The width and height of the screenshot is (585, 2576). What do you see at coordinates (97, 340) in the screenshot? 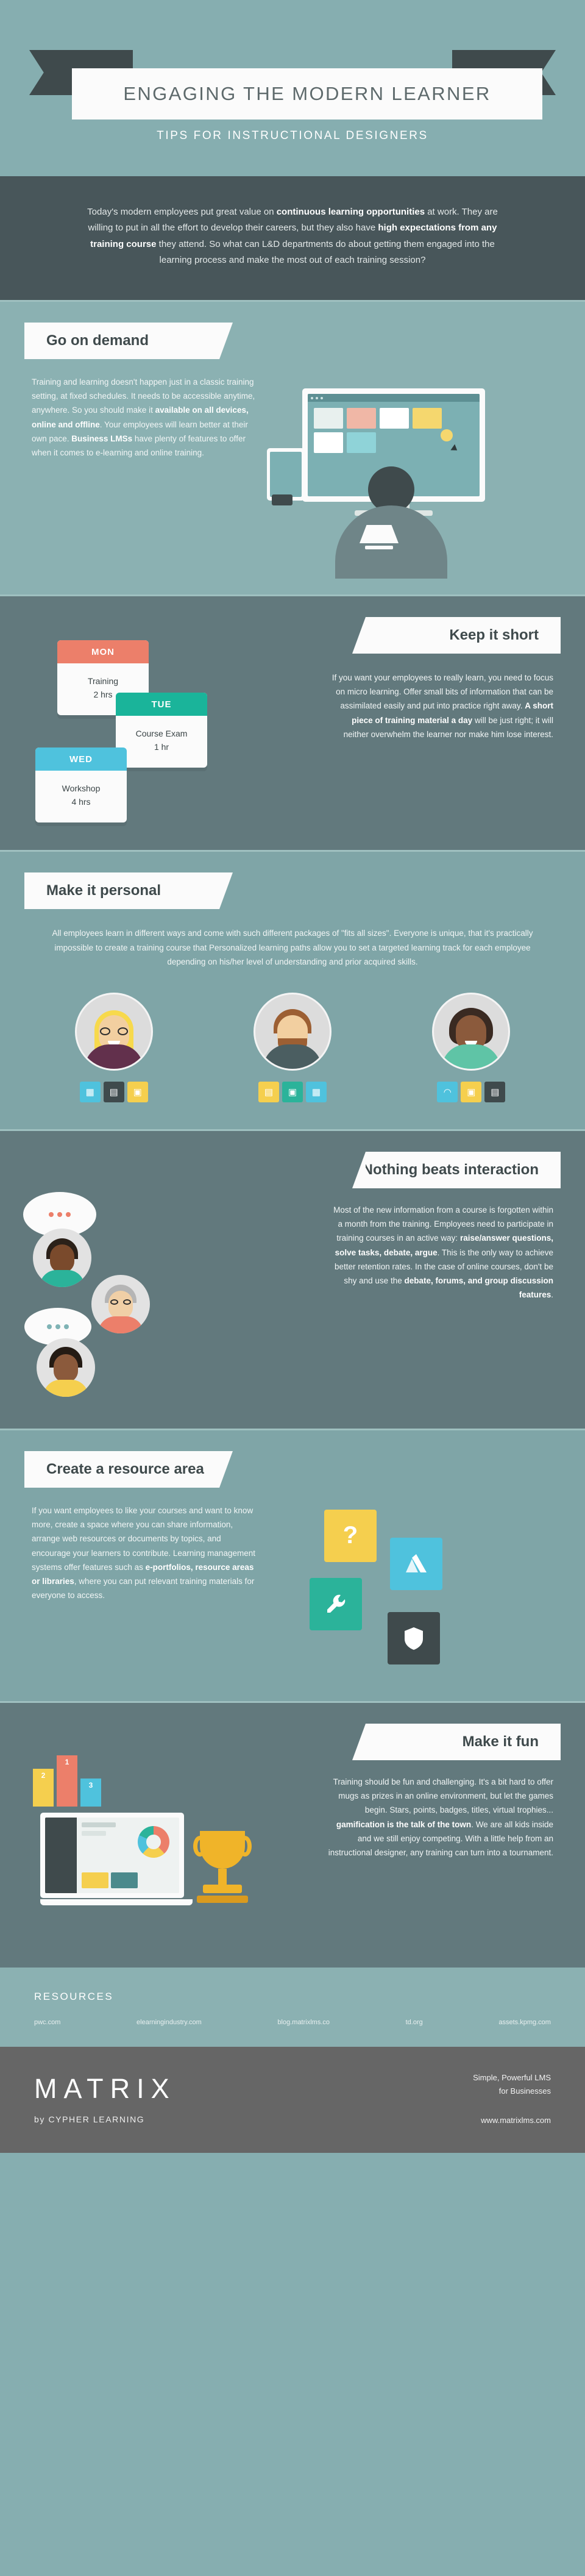
I see `section-heading: Go on demand` at bounding box center [97, 340].